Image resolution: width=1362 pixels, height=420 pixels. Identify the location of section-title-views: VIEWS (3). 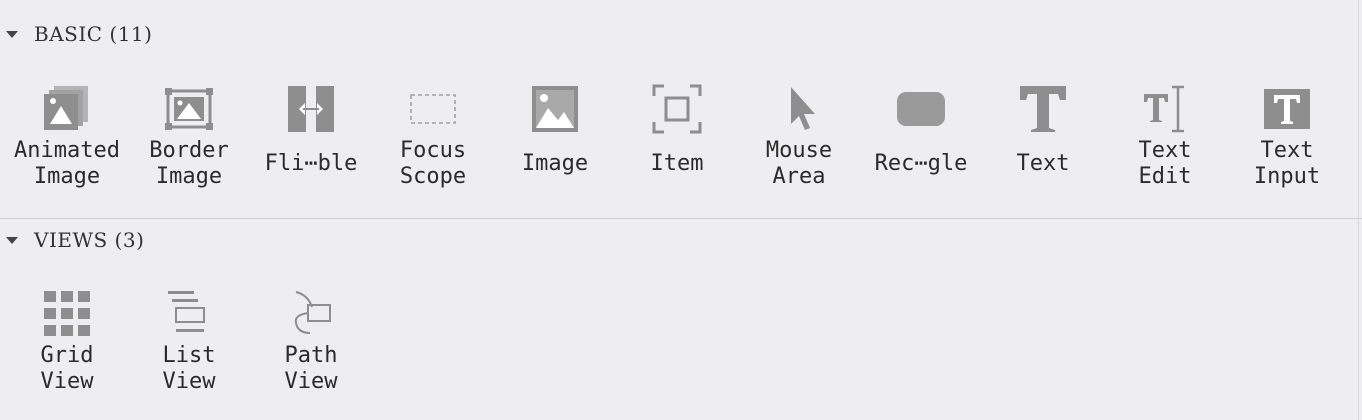
(89, 240).